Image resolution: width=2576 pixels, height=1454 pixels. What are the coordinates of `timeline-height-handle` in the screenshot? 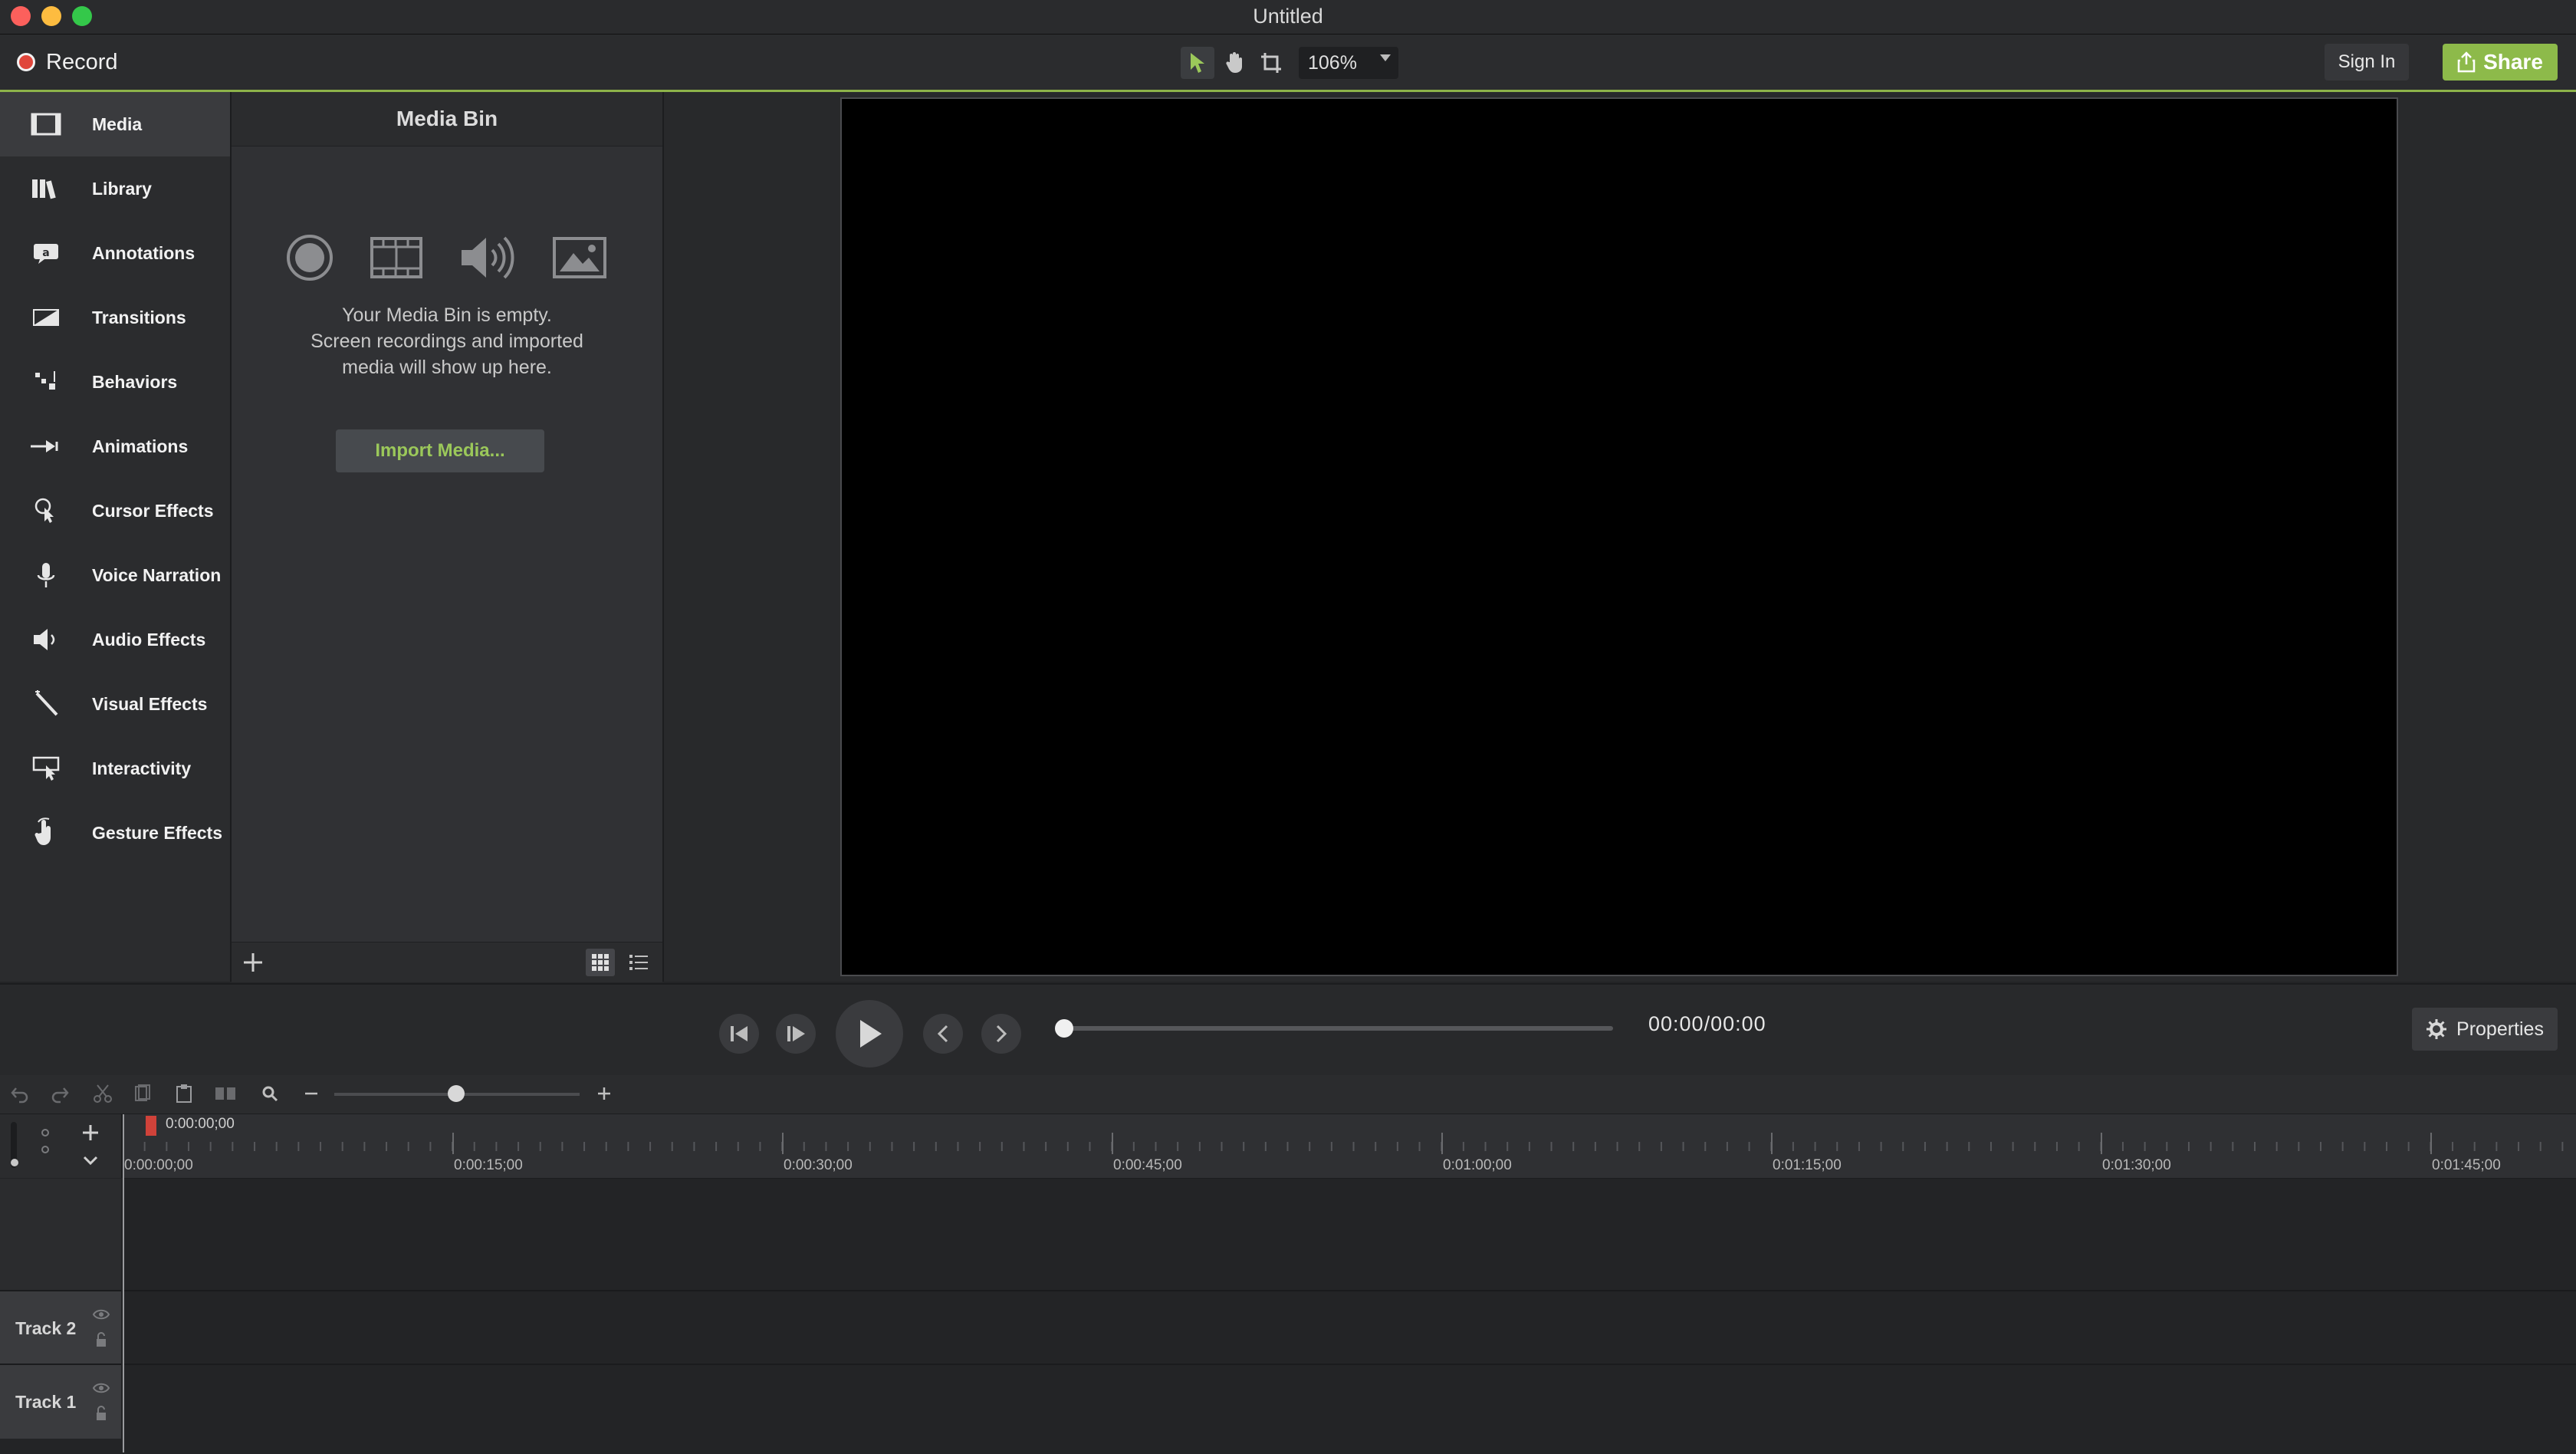 It's located at (15, 1162).